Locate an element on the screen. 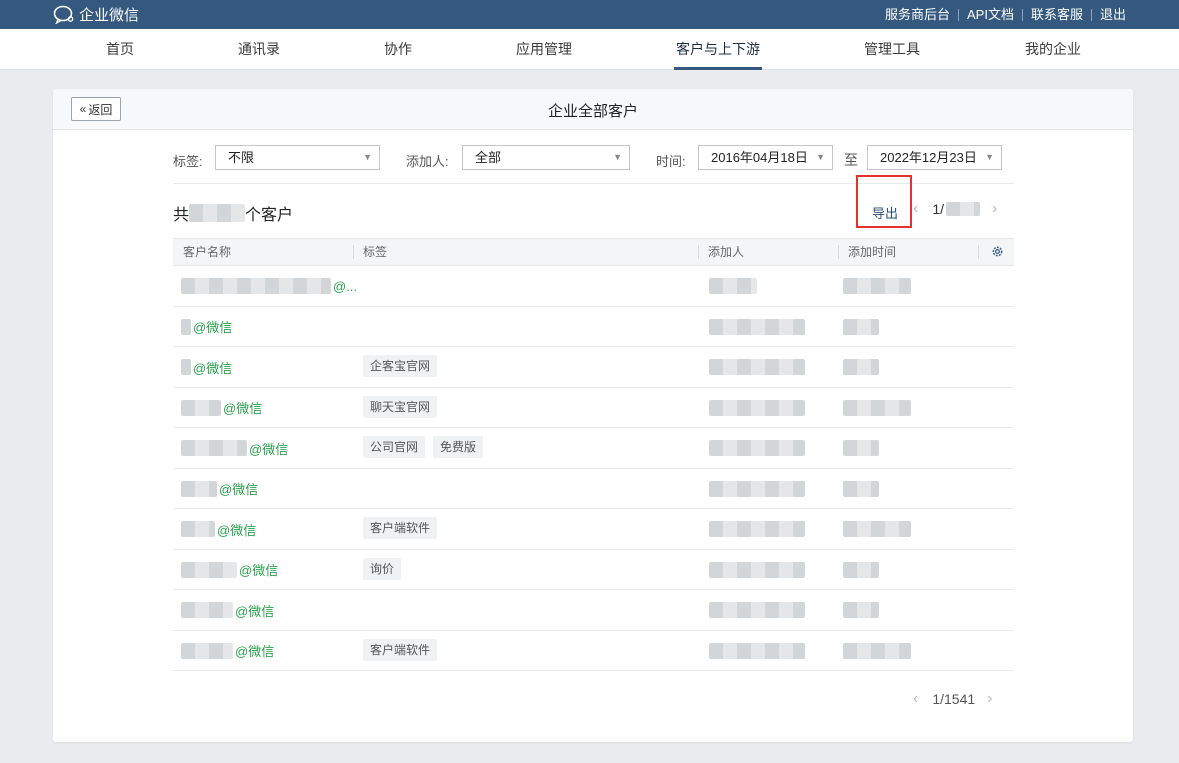 The height and width of the screenshot is (763, 1179). wechat-work-logo-icon is located at coordinates (64, 14).